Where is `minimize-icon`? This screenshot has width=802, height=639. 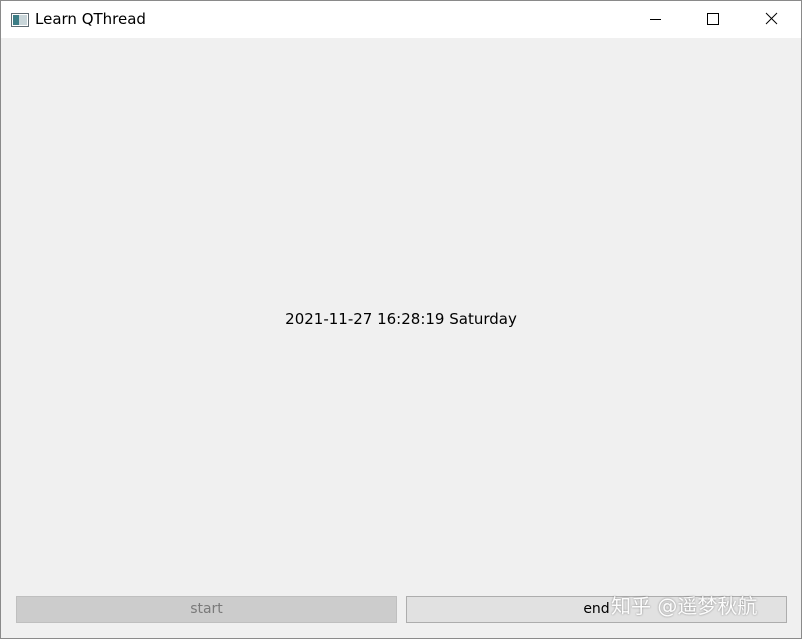 minimize-icon is located at coordinates (655, 19).